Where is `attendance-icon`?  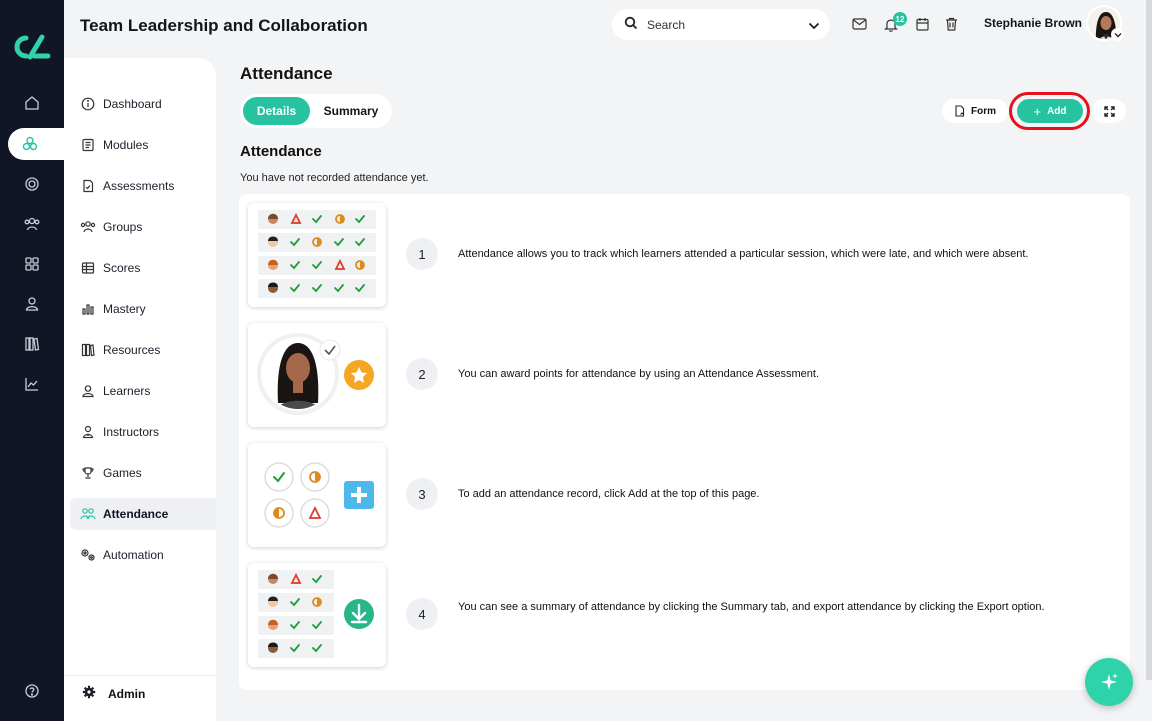 attendance-icon is located at coordinates (88, 514).